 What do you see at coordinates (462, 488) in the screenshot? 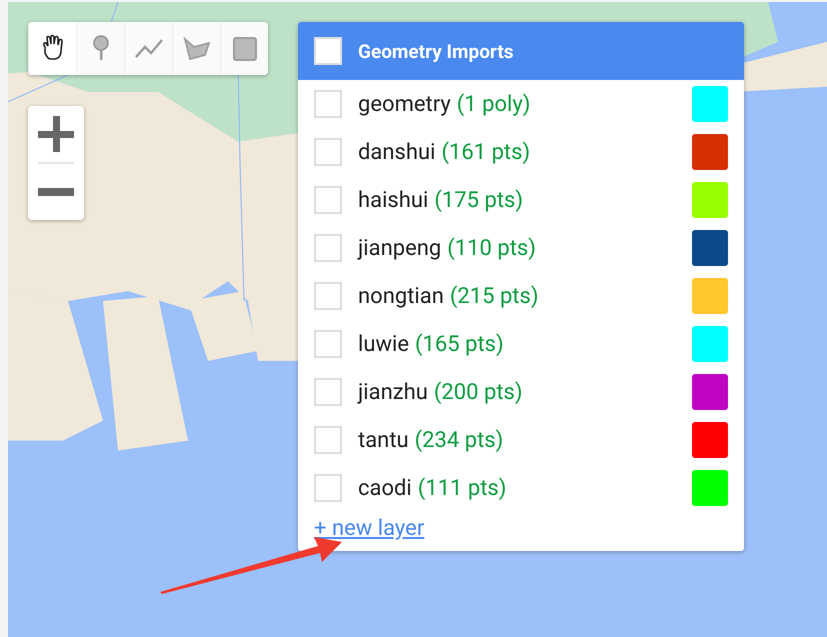
I see `point-count: (111 pts)` at bounding box center [462, 488].